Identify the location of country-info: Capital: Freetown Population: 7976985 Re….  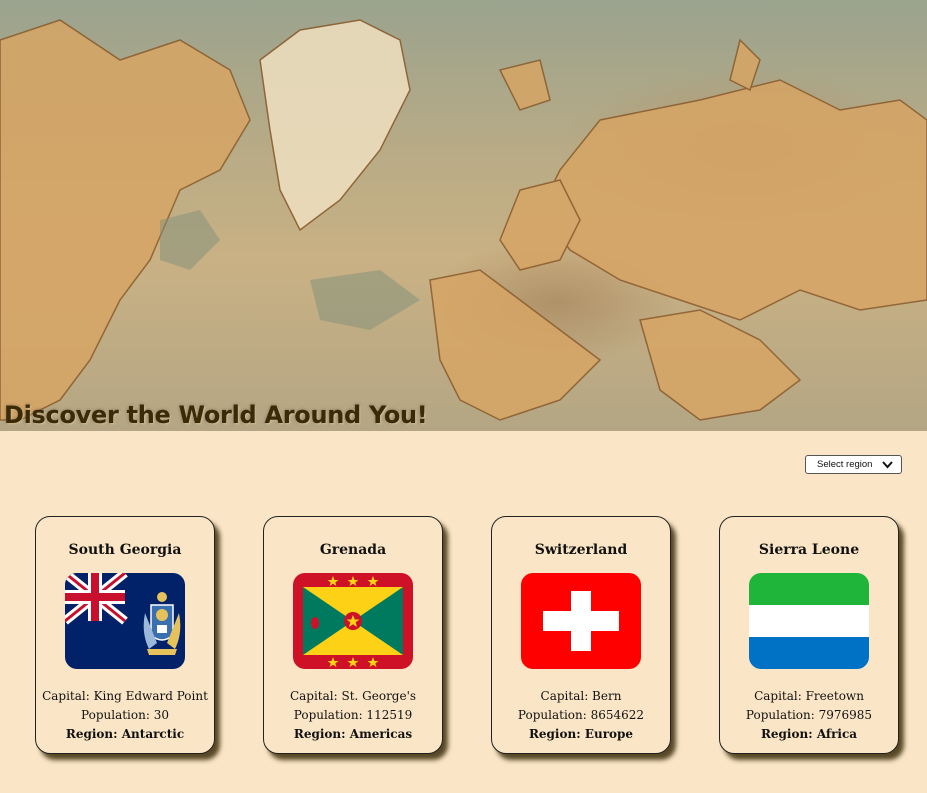
(809, 715).